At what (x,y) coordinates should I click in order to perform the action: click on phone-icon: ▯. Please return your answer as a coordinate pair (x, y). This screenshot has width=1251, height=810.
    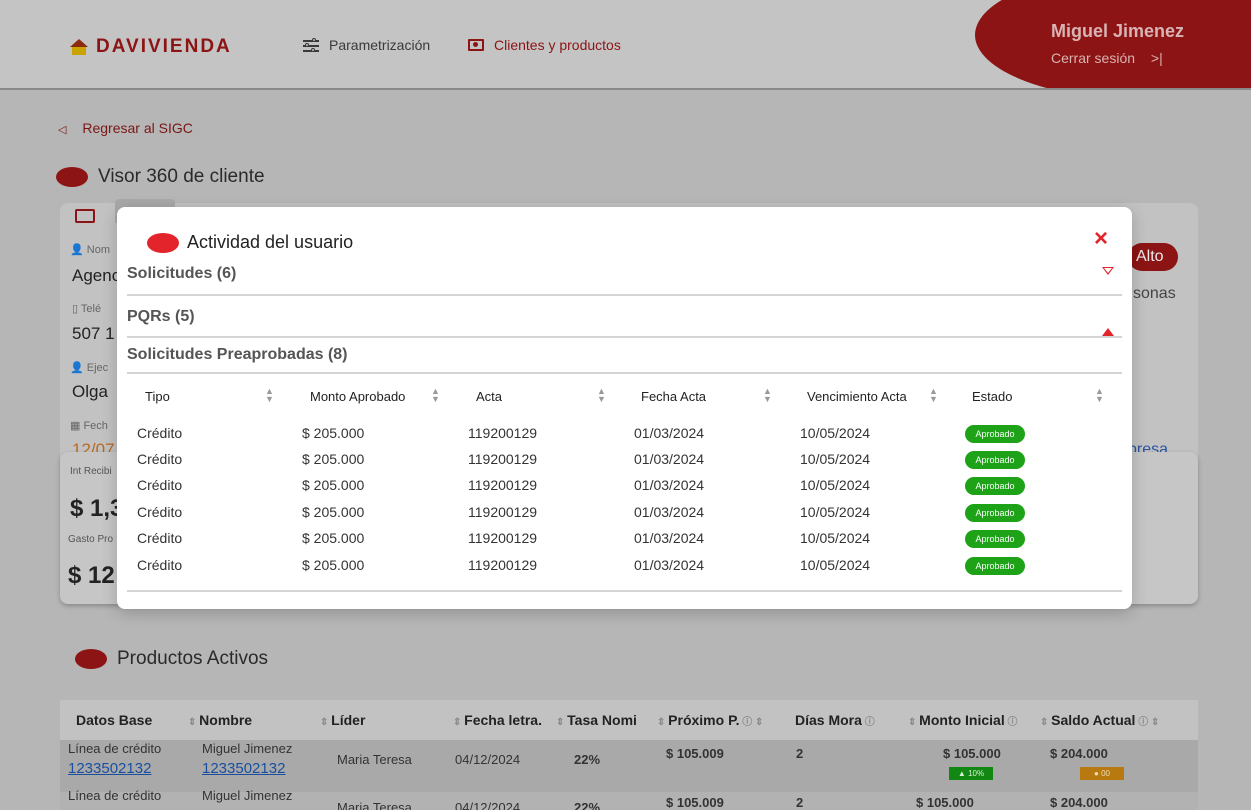
    Looking at the image, I should click on (76, 309).